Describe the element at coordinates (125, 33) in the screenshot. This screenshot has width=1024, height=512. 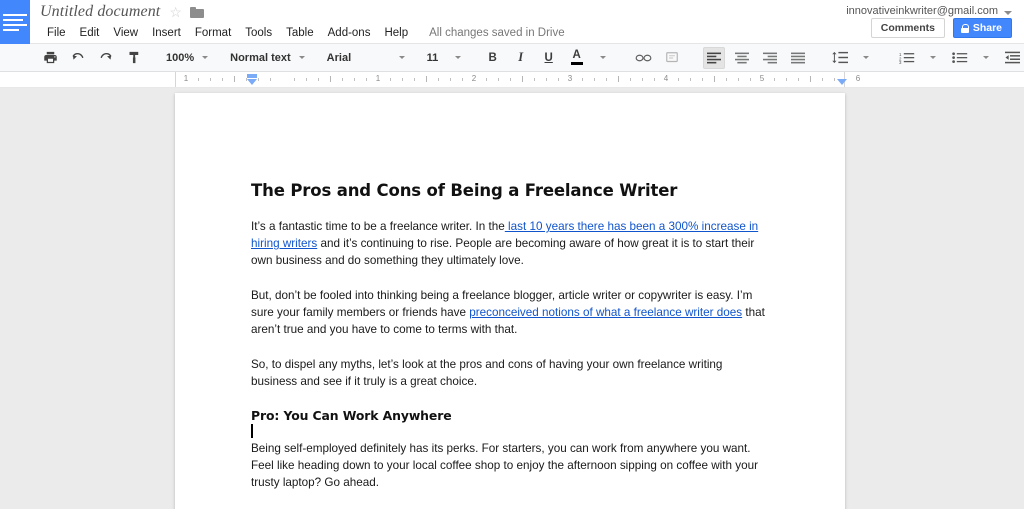
I see `menu-item-view: View` at that location.